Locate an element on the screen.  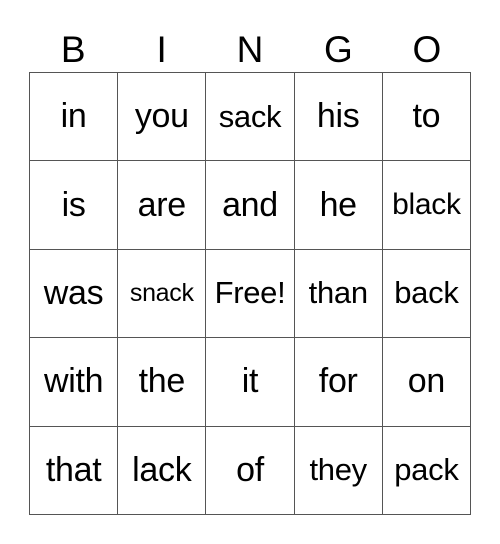
header-letter-n: N is located at coordinates (250, 49).